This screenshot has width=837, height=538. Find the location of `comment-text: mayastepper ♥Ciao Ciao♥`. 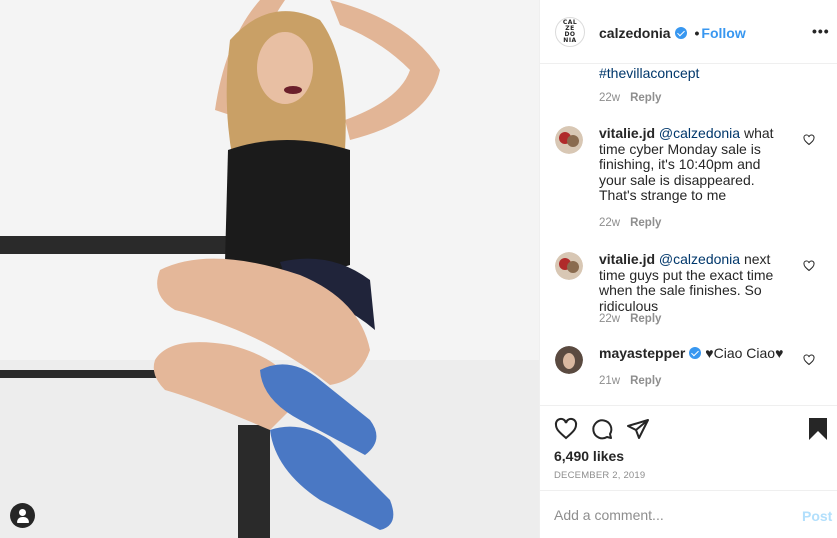

comment-text: mayastepper ♥Ciao Ciao♥ is located at coordinates (694, 353).